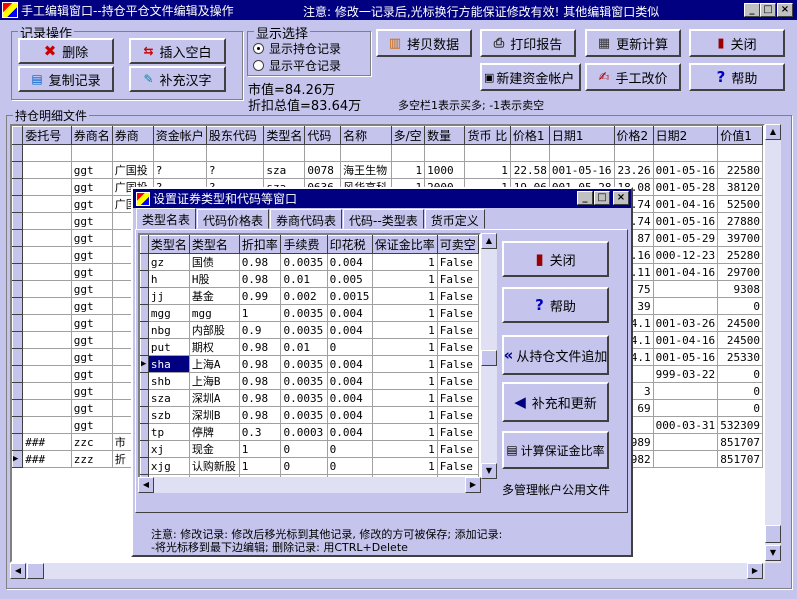 The width and height of the screenshot is (797, 599). Describe the element at coordinates (214, 449) in the screenshot. I see `table-cell: 现金` at that location.